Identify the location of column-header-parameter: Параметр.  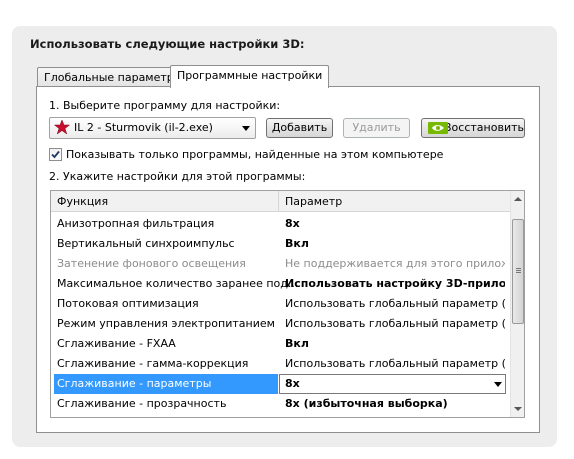
(313, 201).